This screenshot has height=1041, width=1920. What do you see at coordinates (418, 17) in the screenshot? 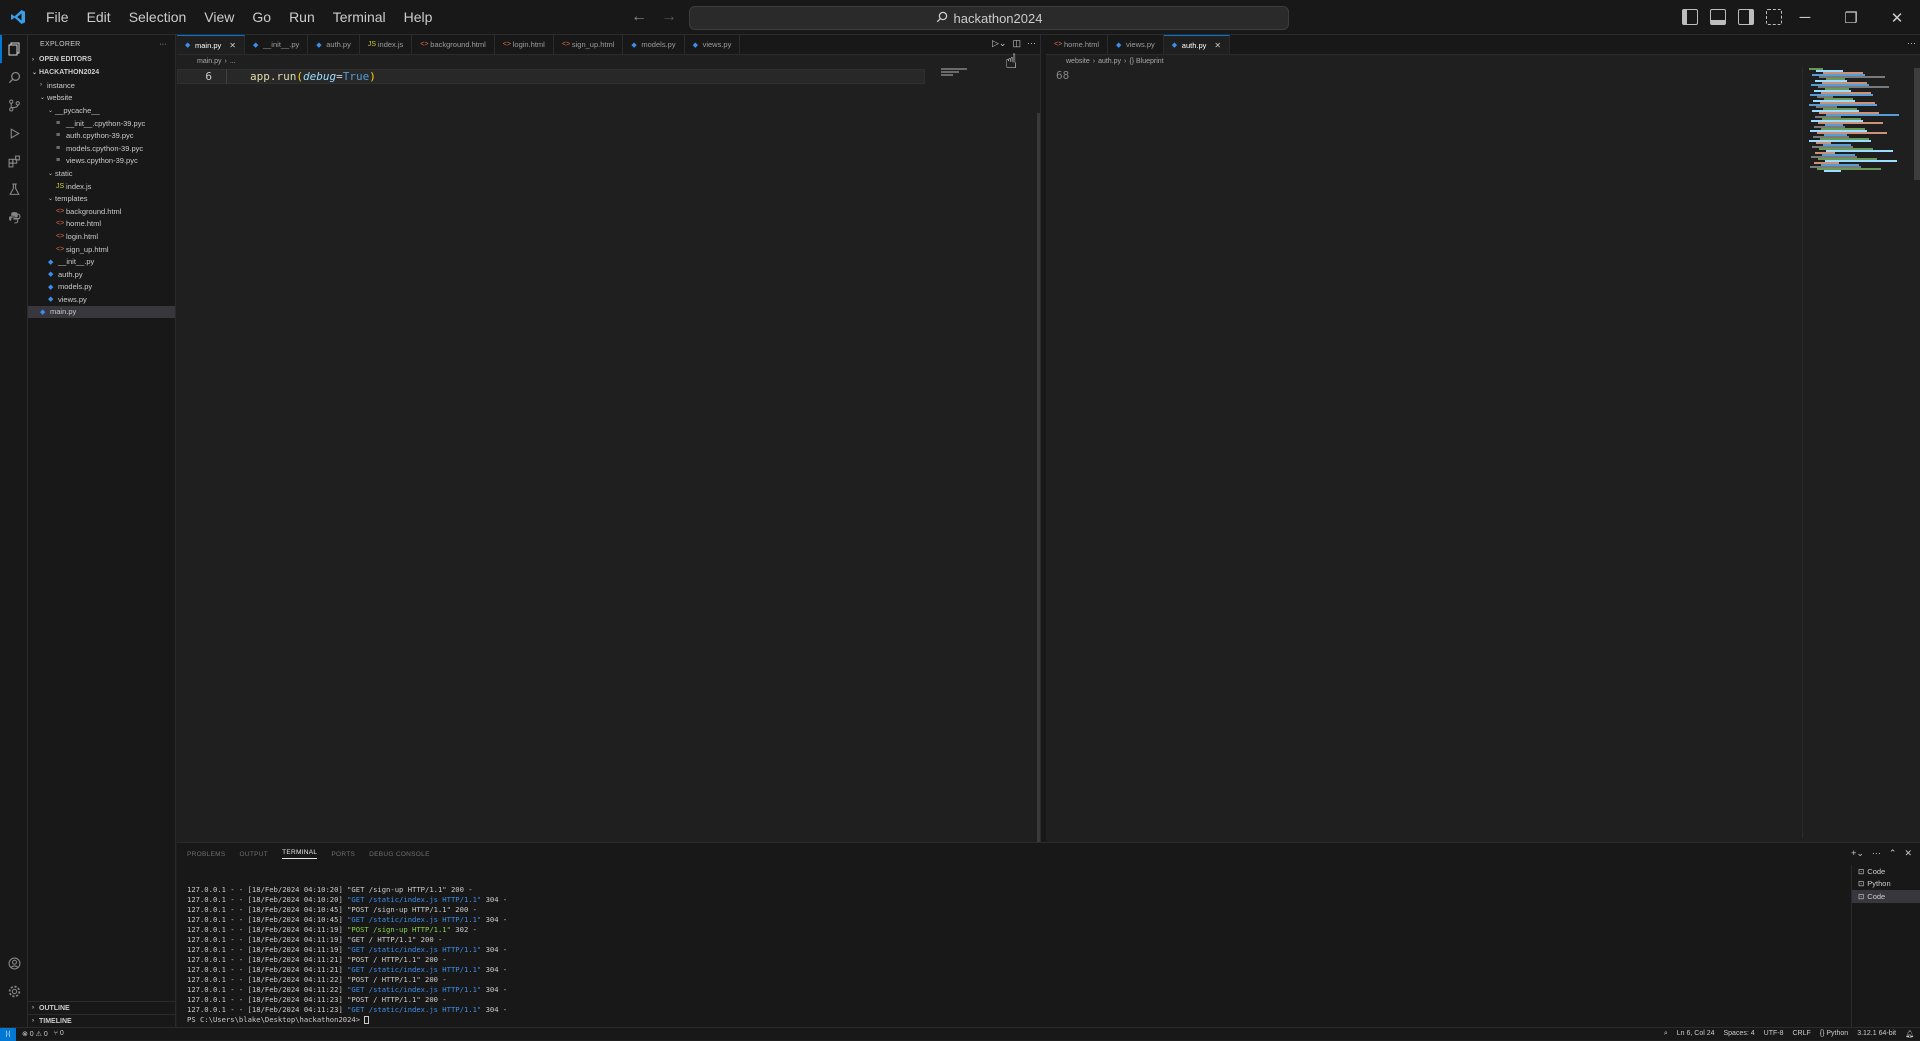
I see `menu-help: Help` at bounding box center [418, 17].